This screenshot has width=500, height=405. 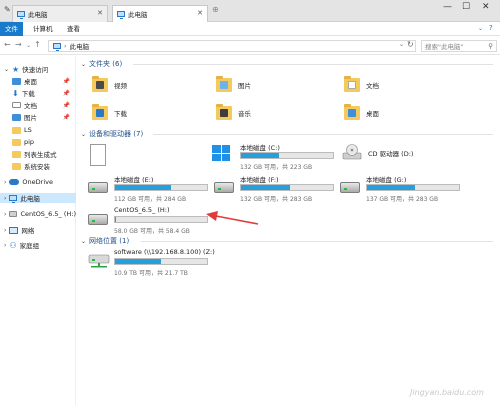 What do you see at coordinates (73, 29) in the screenshot?
I see `ribbon-tab-view: 查看` at bounding box center [73, 29].